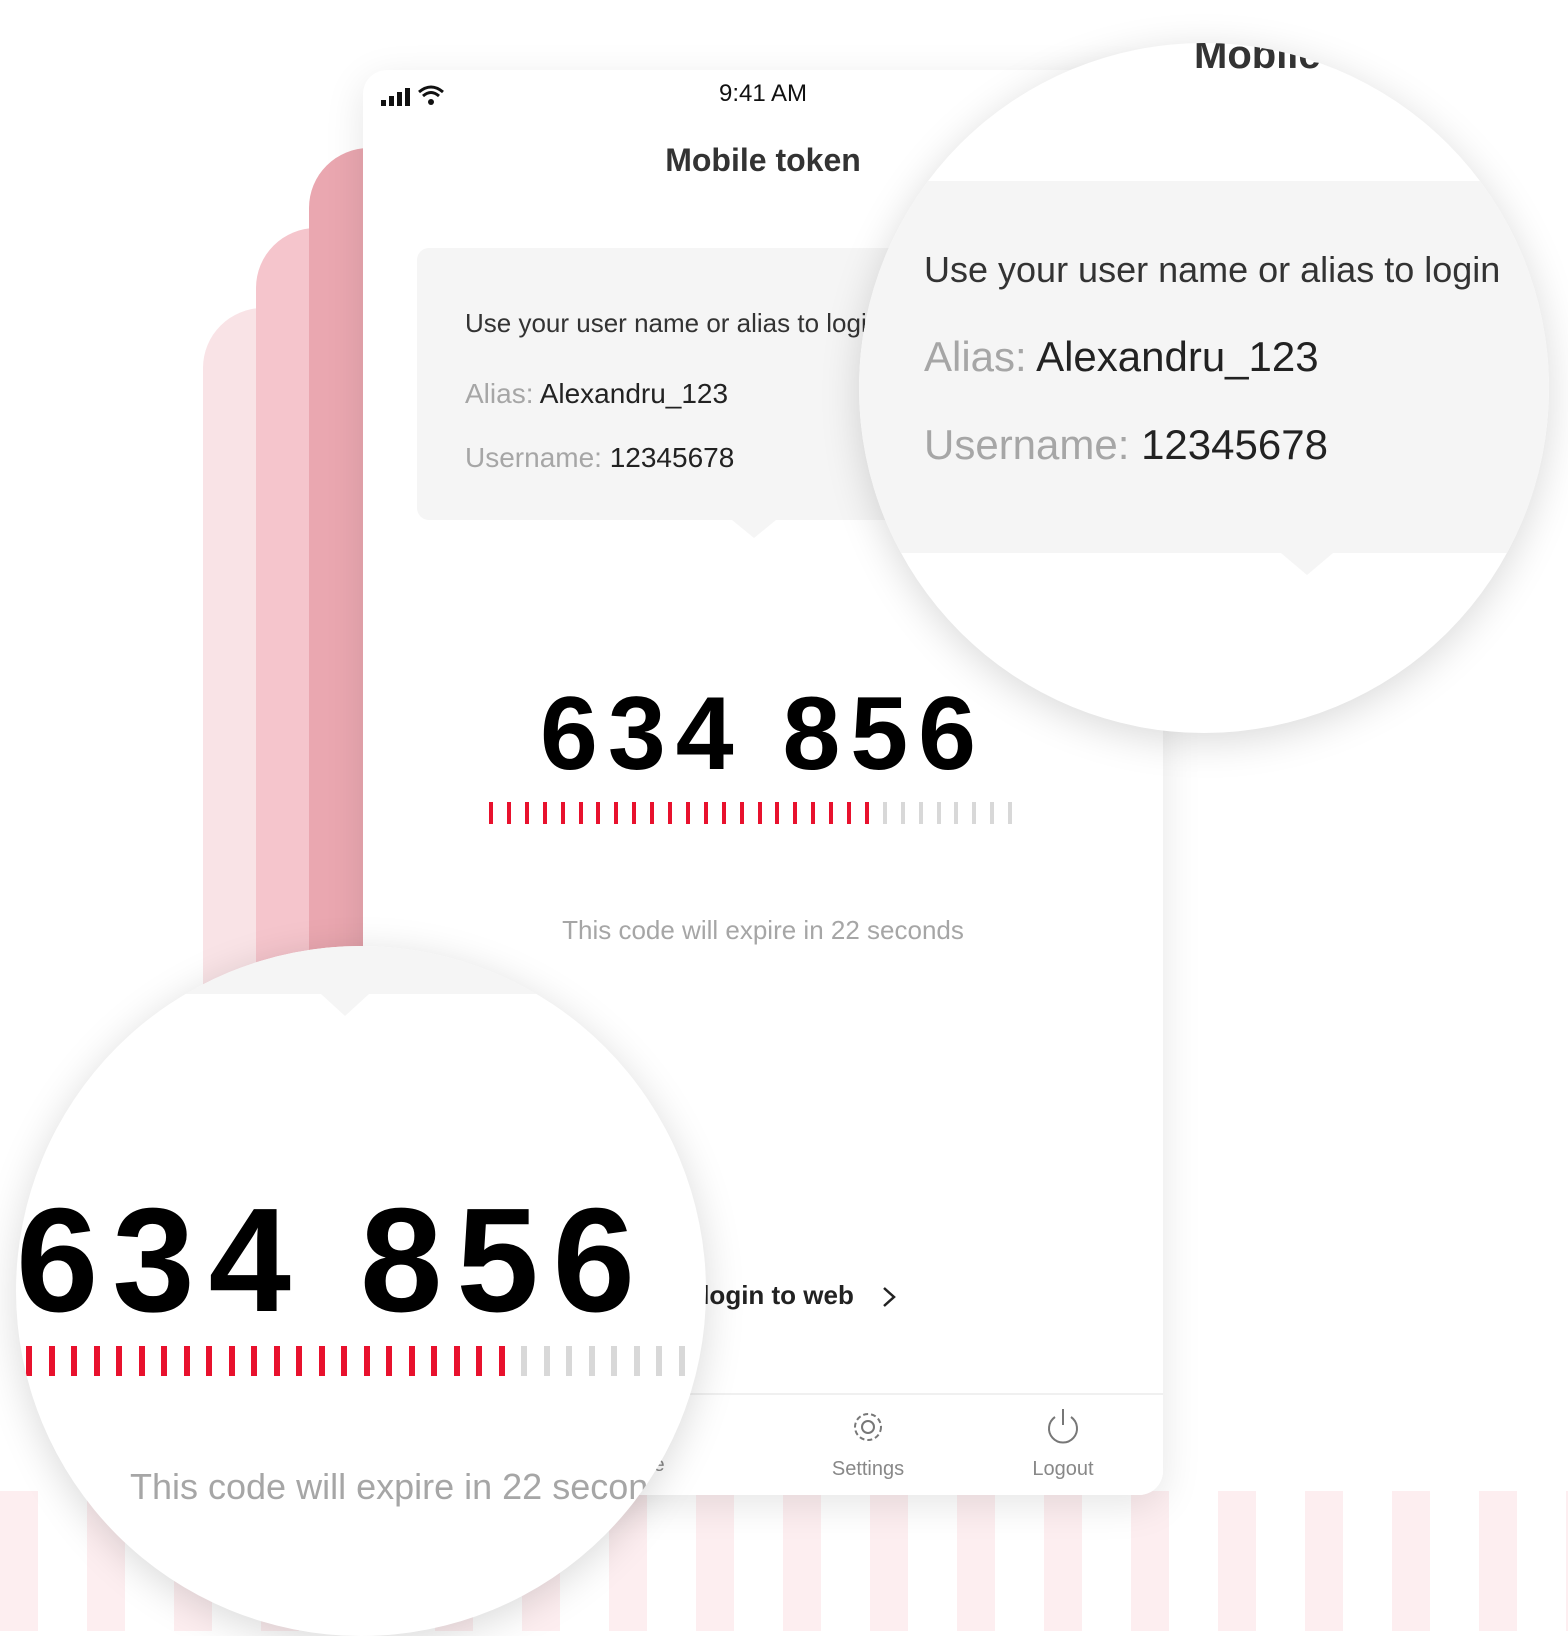 This screenshot has width=1568, height=1636. I want to click on tab-settings-label: Settings, so click(868, 1469).